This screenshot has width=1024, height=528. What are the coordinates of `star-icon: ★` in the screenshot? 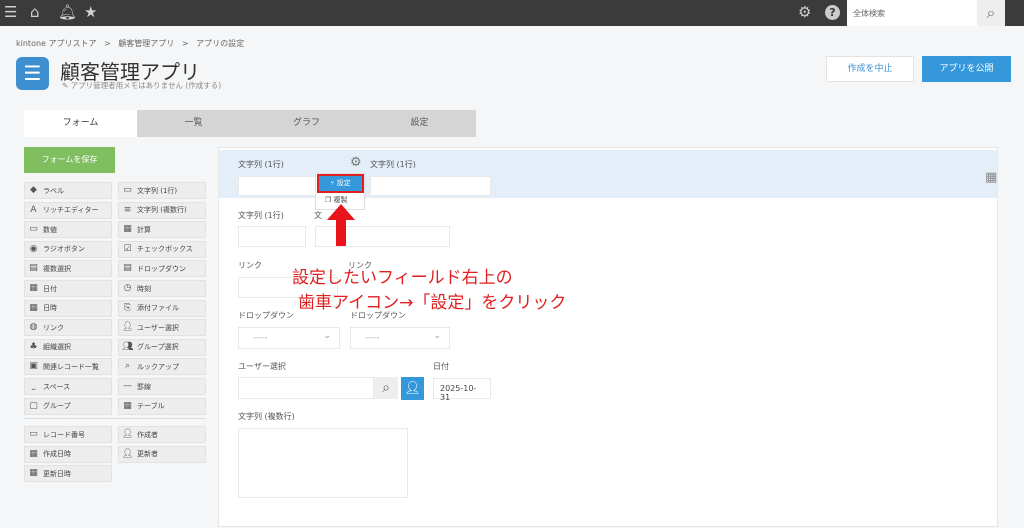 It's located at (90, 12).